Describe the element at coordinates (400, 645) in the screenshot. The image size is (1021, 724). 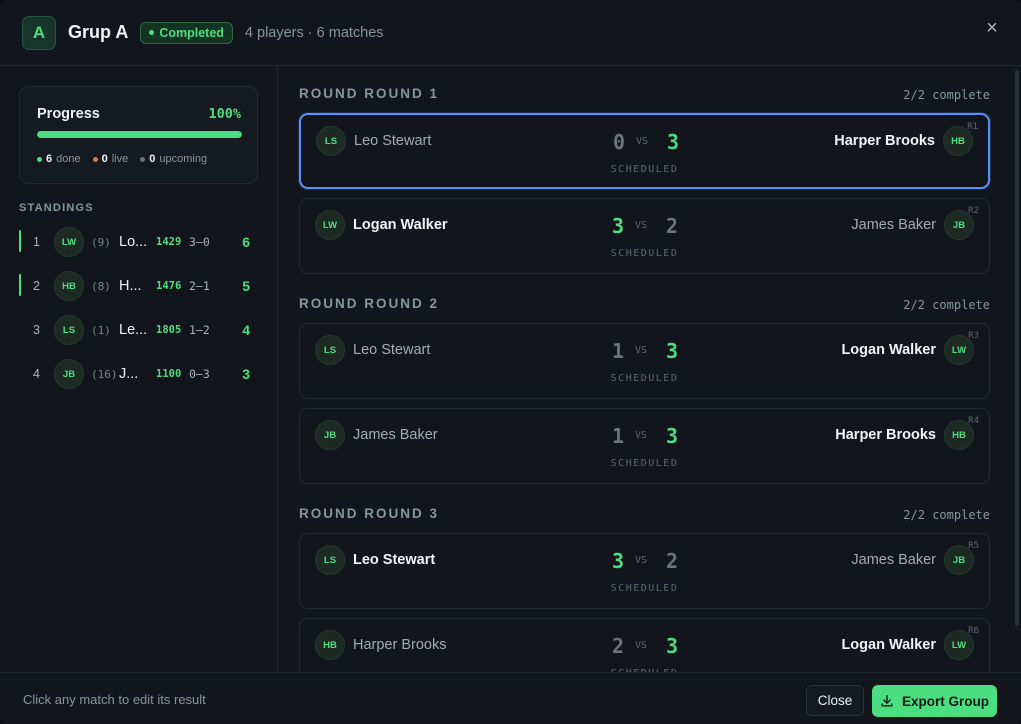
I see `player-left-name: Harper Brooks` at that location.